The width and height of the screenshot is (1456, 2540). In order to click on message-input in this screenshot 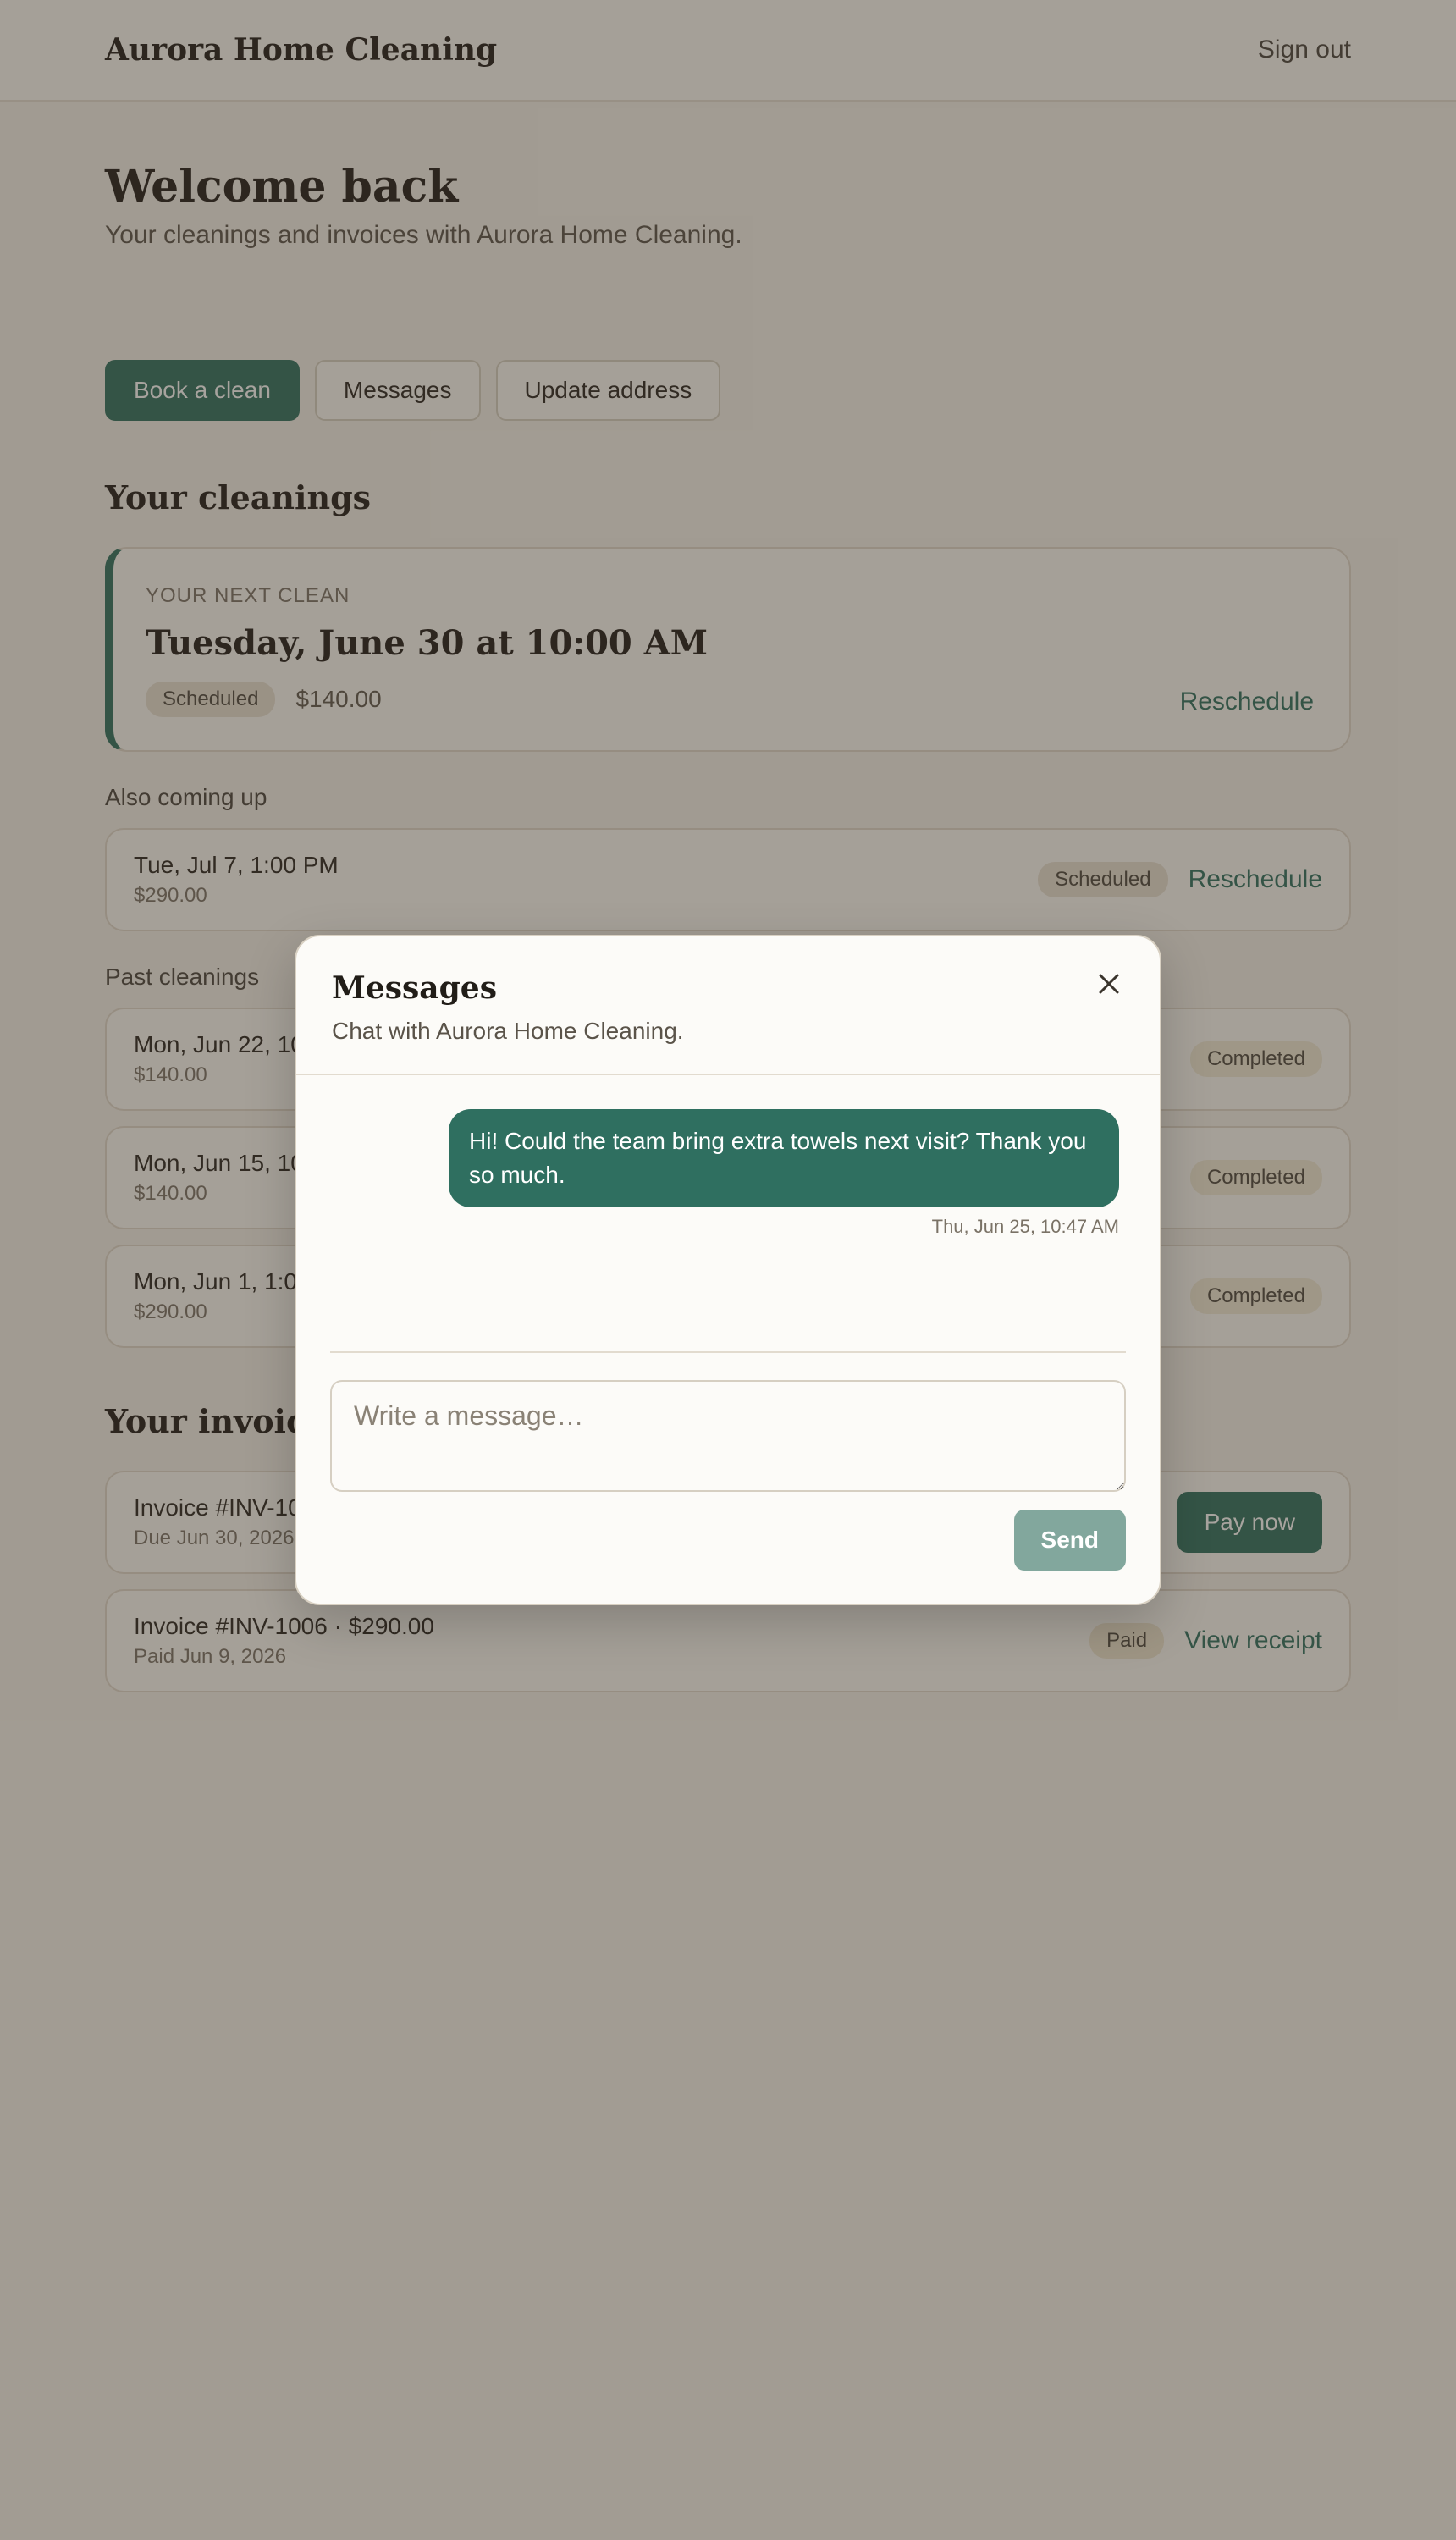, I will do `click(728, 1436)`.